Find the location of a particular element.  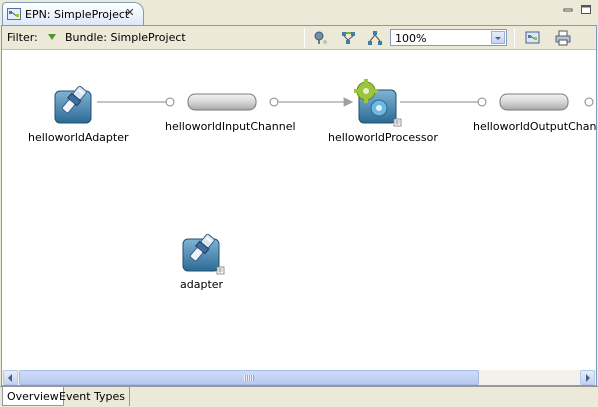

node-label: helloworldInputChannel is located at coordinates (230, 126).